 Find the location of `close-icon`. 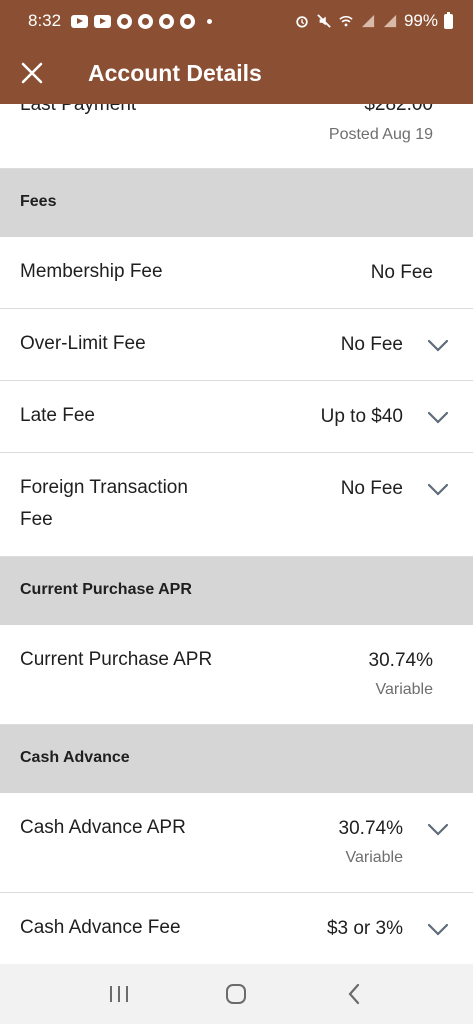

close-icon is located at coordinates (32, 73).